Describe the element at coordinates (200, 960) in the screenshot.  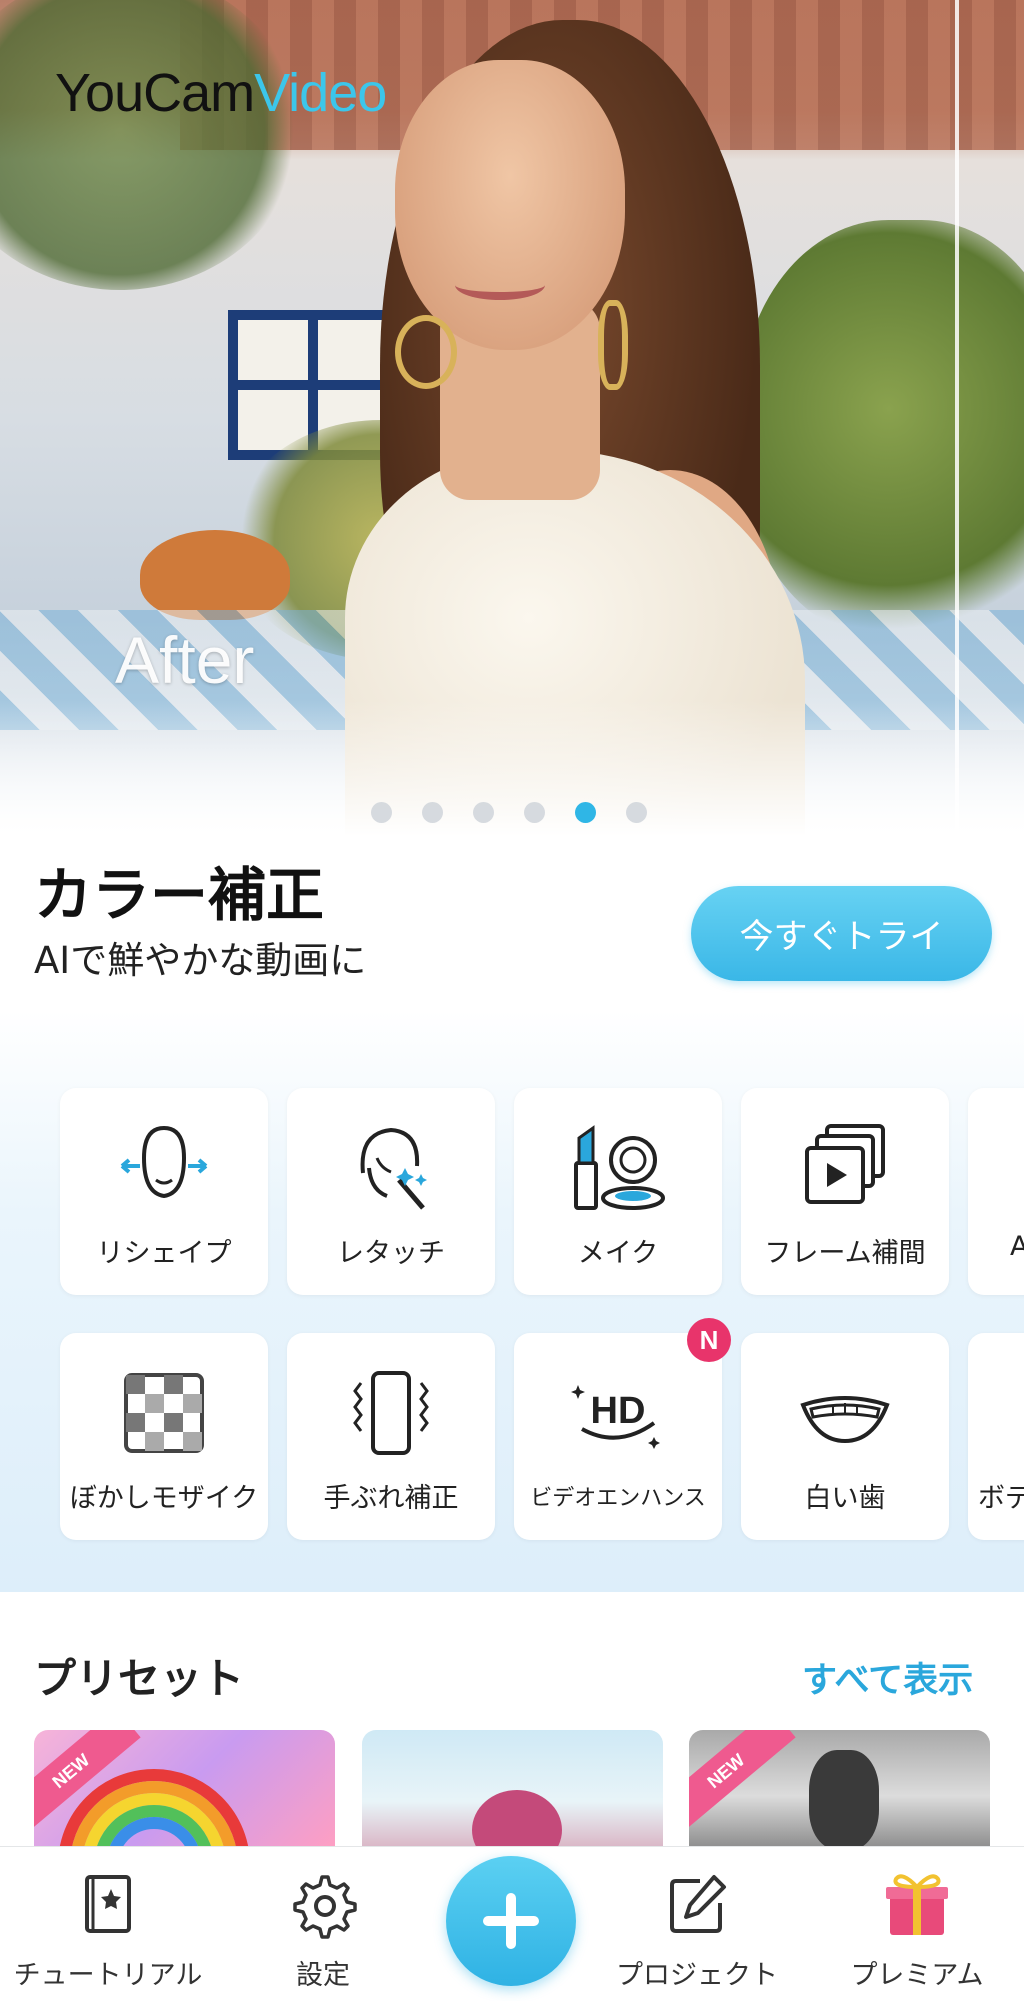
I see `feature-subtitle: AIで鮮やかな動画に` at that location.